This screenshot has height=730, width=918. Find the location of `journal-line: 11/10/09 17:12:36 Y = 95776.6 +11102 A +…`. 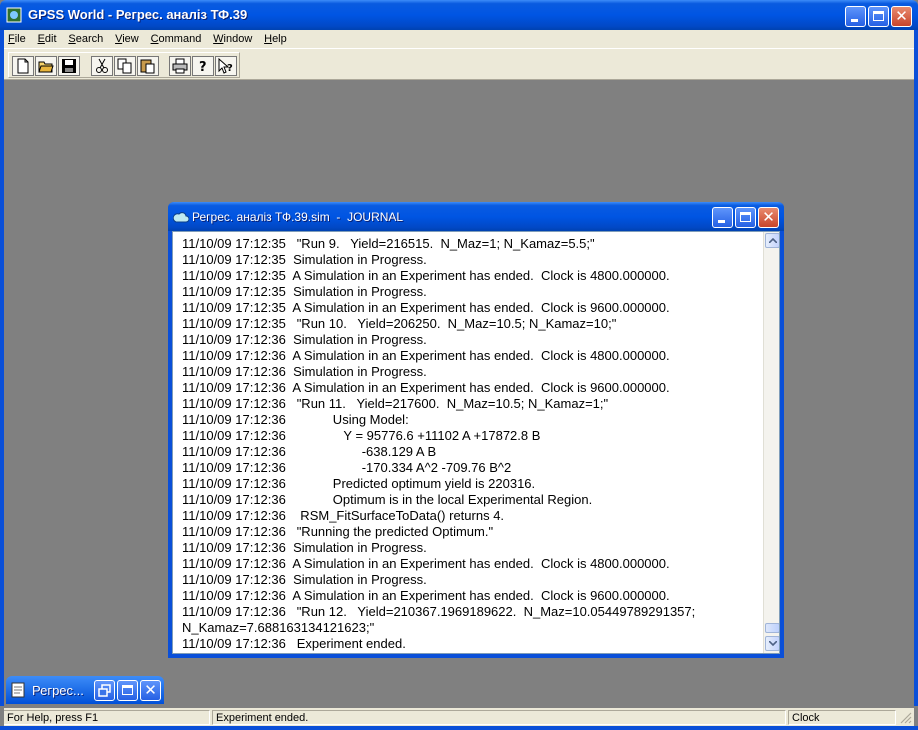

journal-line: 11/10/09 17:12:36 Y = 95776.6 +11102 A +… is located at coordinates (361, 435).